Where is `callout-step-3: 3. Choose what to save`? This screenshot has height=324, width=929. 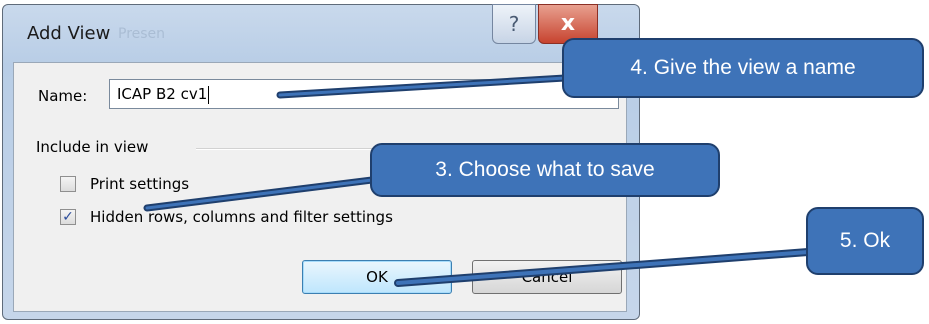
callout-step-3: 3. Choose what to save is located at coordinates (545, 170).